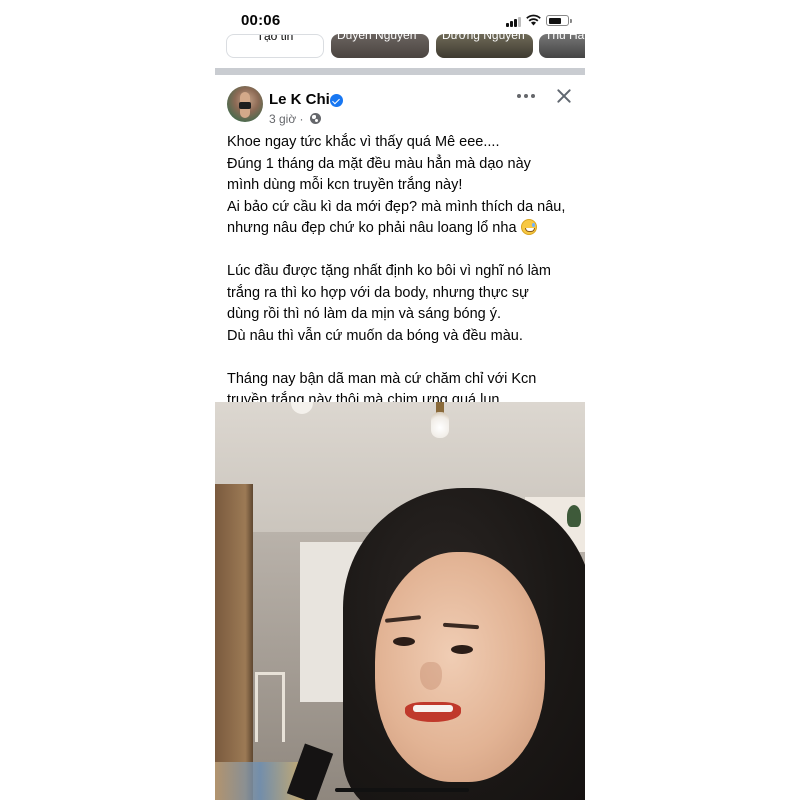 This screenshot has width=800, height=800. I want to click on stories-strip: Tạo tin Duyên Nguyễn Dương Nguyễn Thu Hà, so click(400, 45).